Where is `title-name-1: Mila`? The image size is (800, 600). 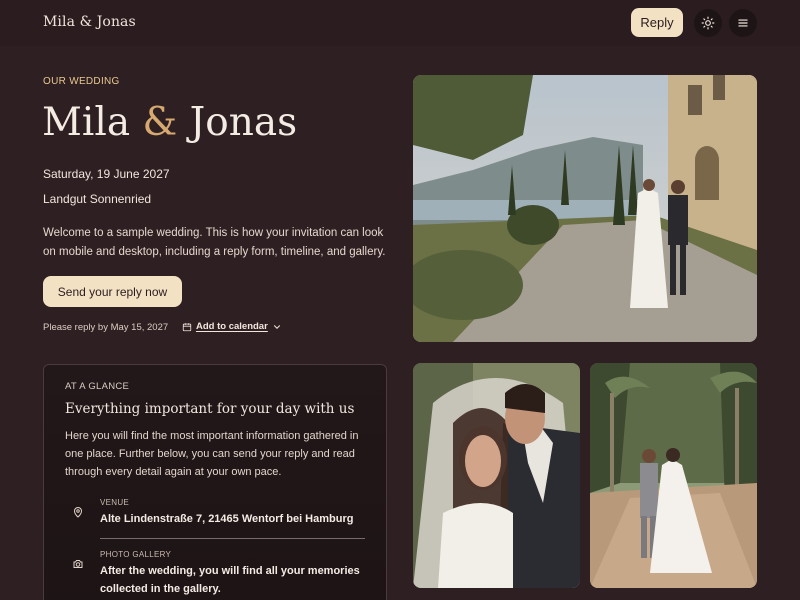 title-name-1: Mila is located at coordinates (86, 122).